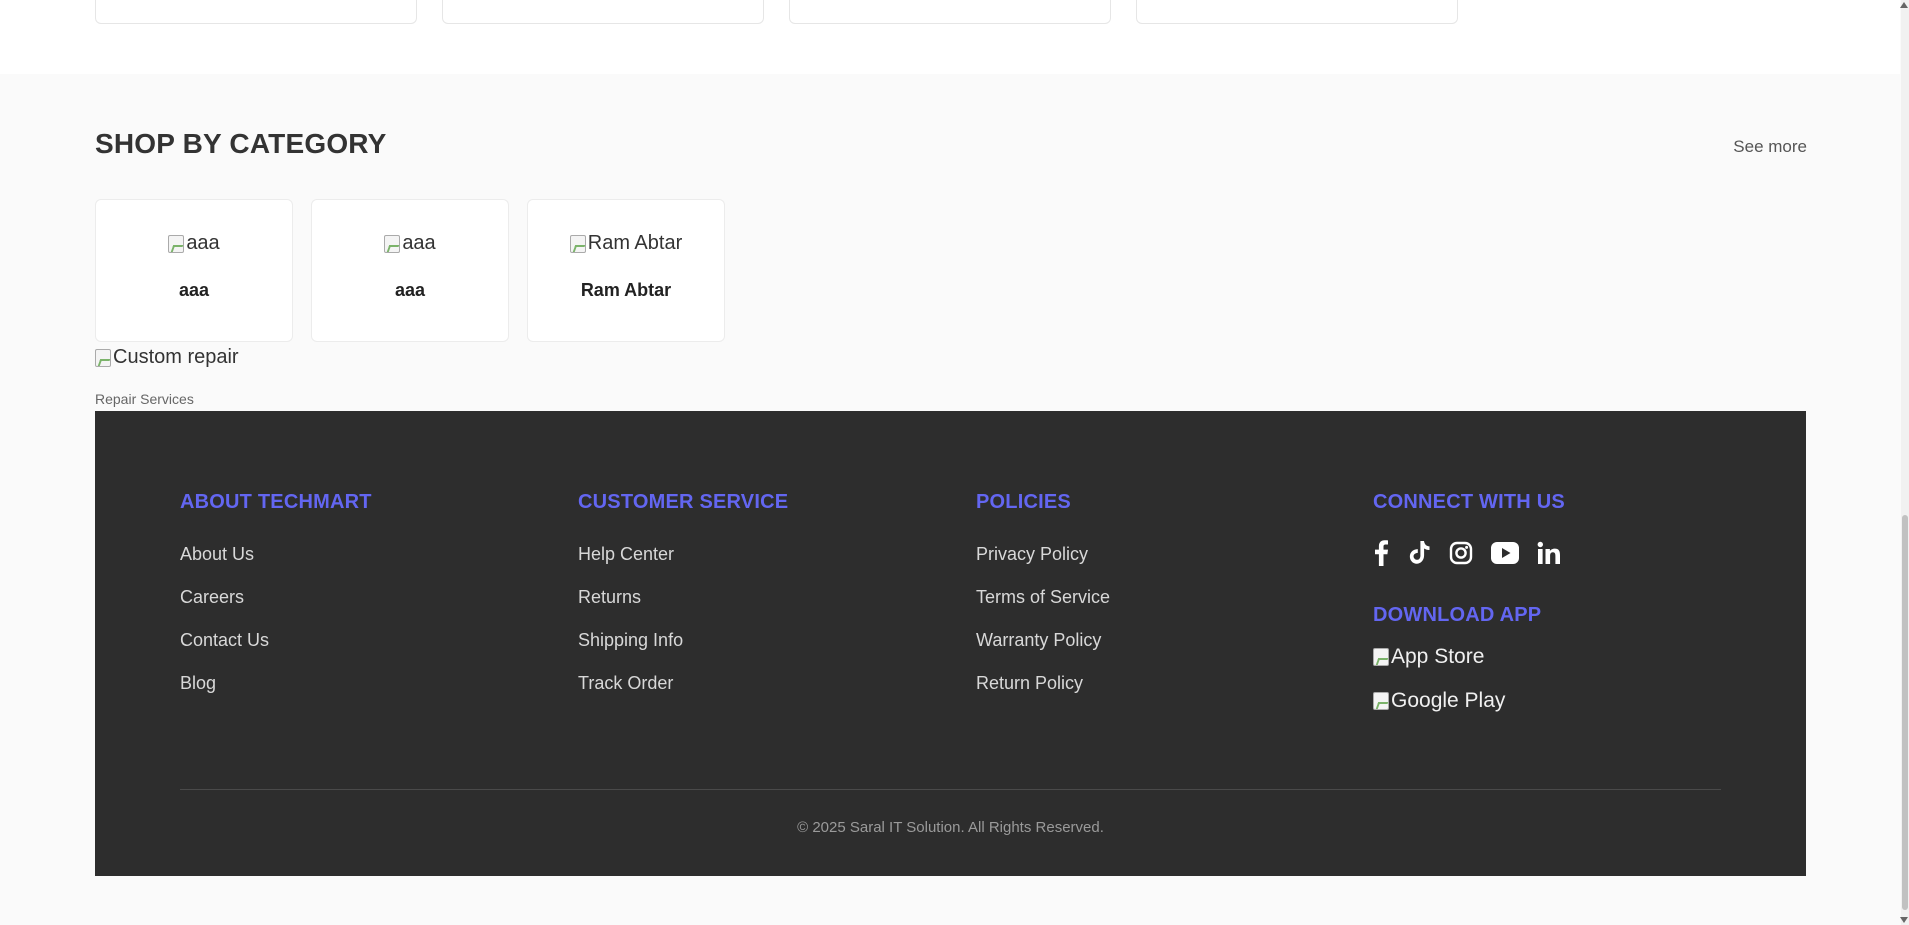 The height and width of the screenshot is (925, 1909). Describe the element at coordinates (683, 608) in the screenshot. I see `footer-link-returns: Returns` at that location.